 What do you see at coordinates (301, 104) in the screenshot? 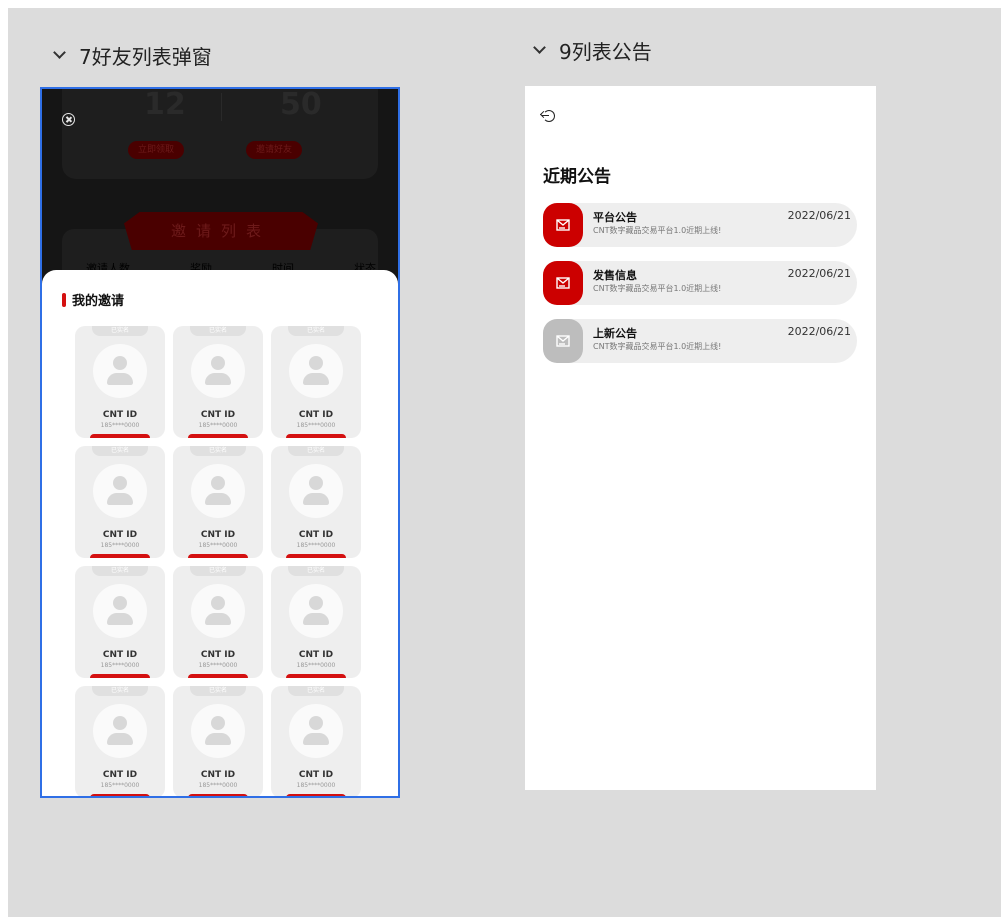
I see `stat-value: 50` at bounding box center [301, 104].